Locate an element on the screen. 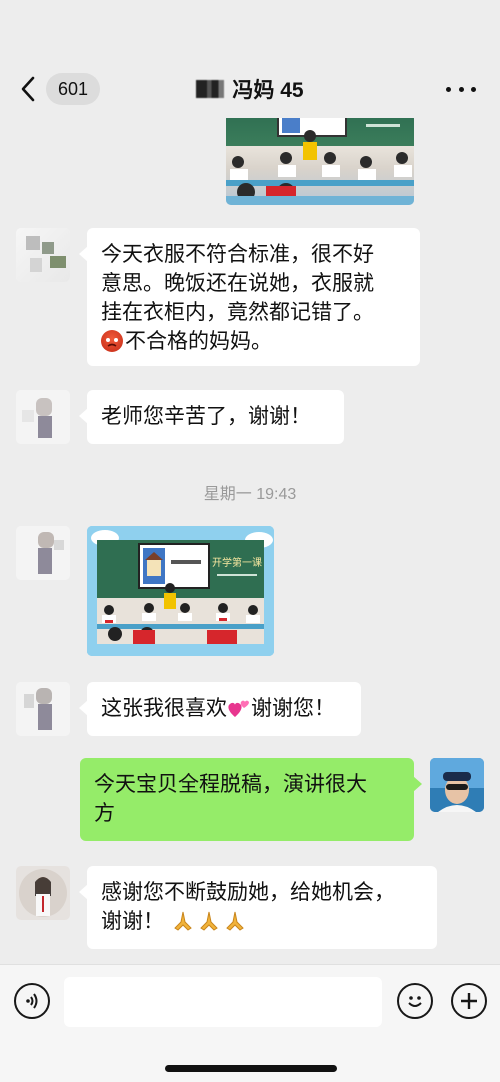 The width and height of the screenshot is (500, 1082). two-hearts-icon is located at coordinates (239, 708).